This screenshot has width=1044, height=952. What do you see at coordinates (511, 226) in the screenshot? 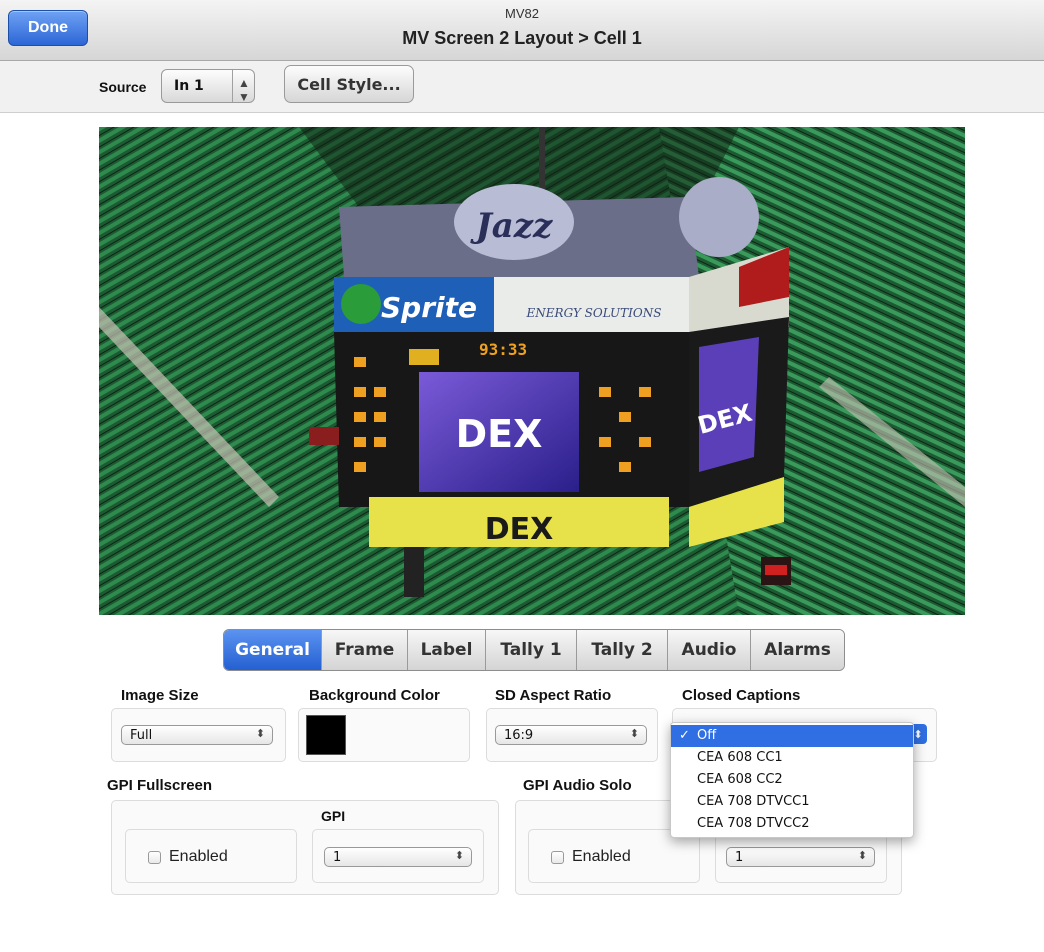
I see `jazz-logo: Jazz` at bounding box center [511, 226].